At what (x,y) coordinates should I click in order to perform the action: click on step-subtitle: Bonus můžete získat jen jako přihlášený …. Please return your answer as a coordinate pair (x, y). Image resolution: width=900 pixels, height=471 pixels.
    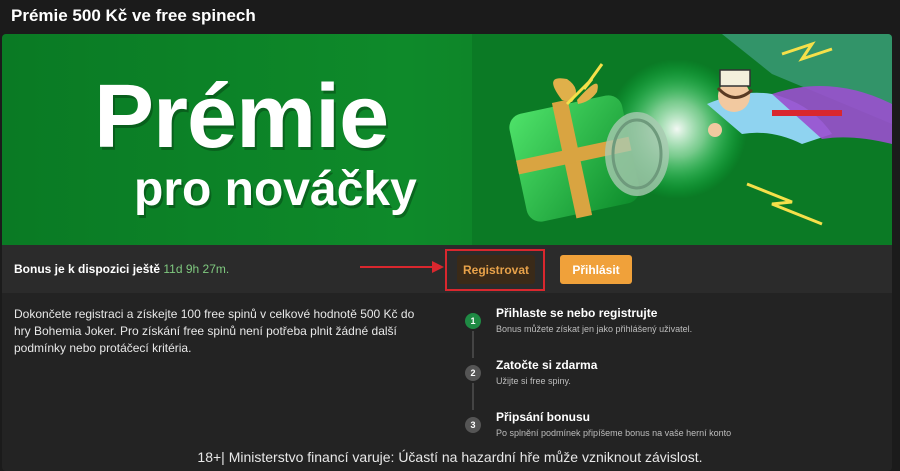
    Looking at the image, I should click on (594, 329).